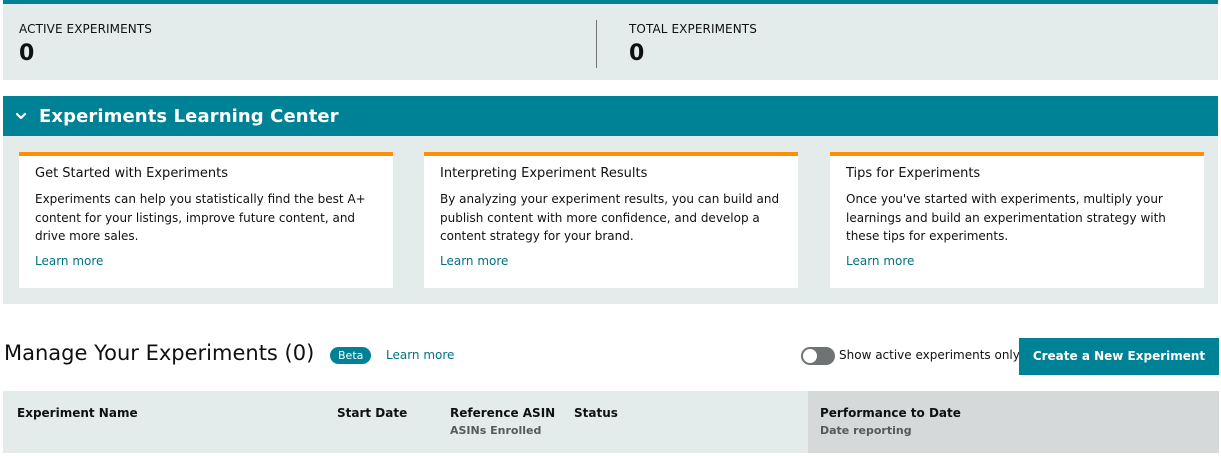  What do you see at coordinates (189, 116) in the screenshot?
I see `learning-center-title: Experiments Learning Center` at bounding box center [189, 116].